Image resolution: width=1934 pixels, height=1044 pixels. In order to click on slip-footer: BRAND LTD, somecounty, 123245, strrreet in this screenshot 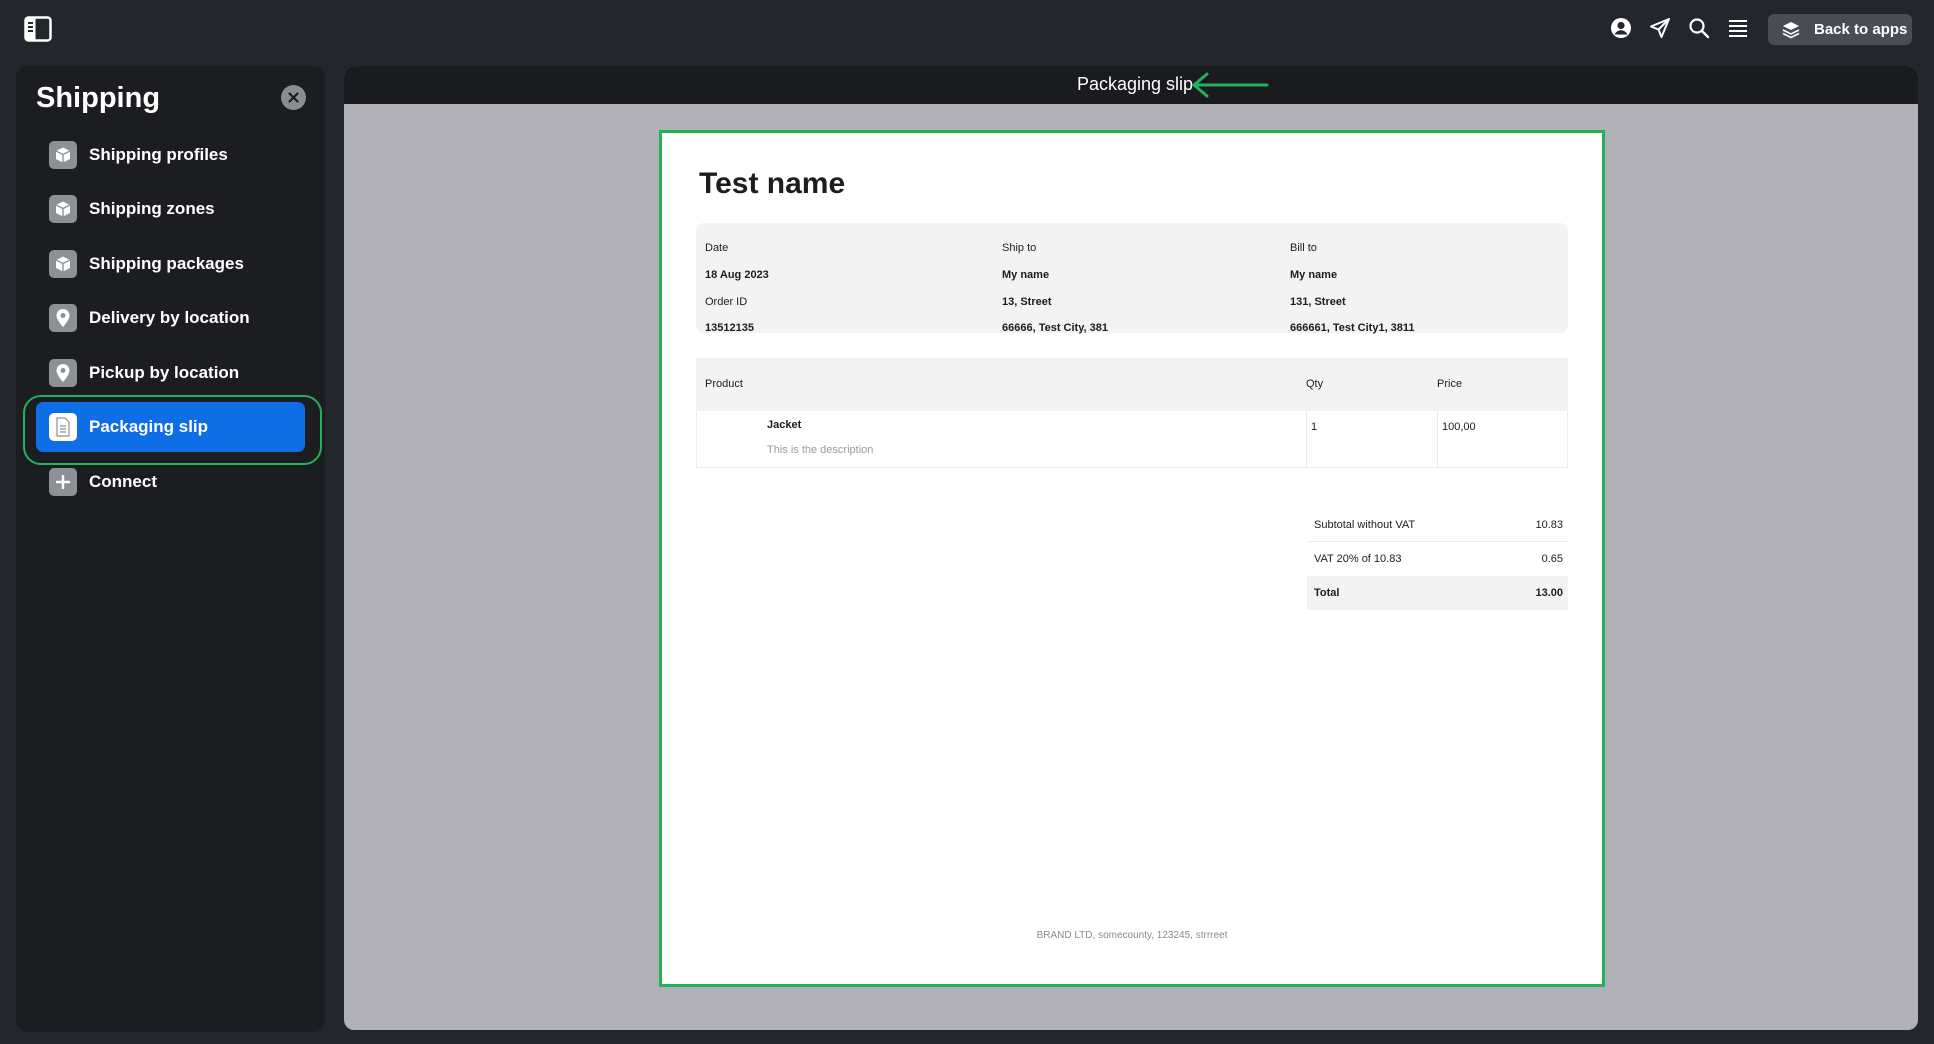, I will do `click(1132, 935)`.